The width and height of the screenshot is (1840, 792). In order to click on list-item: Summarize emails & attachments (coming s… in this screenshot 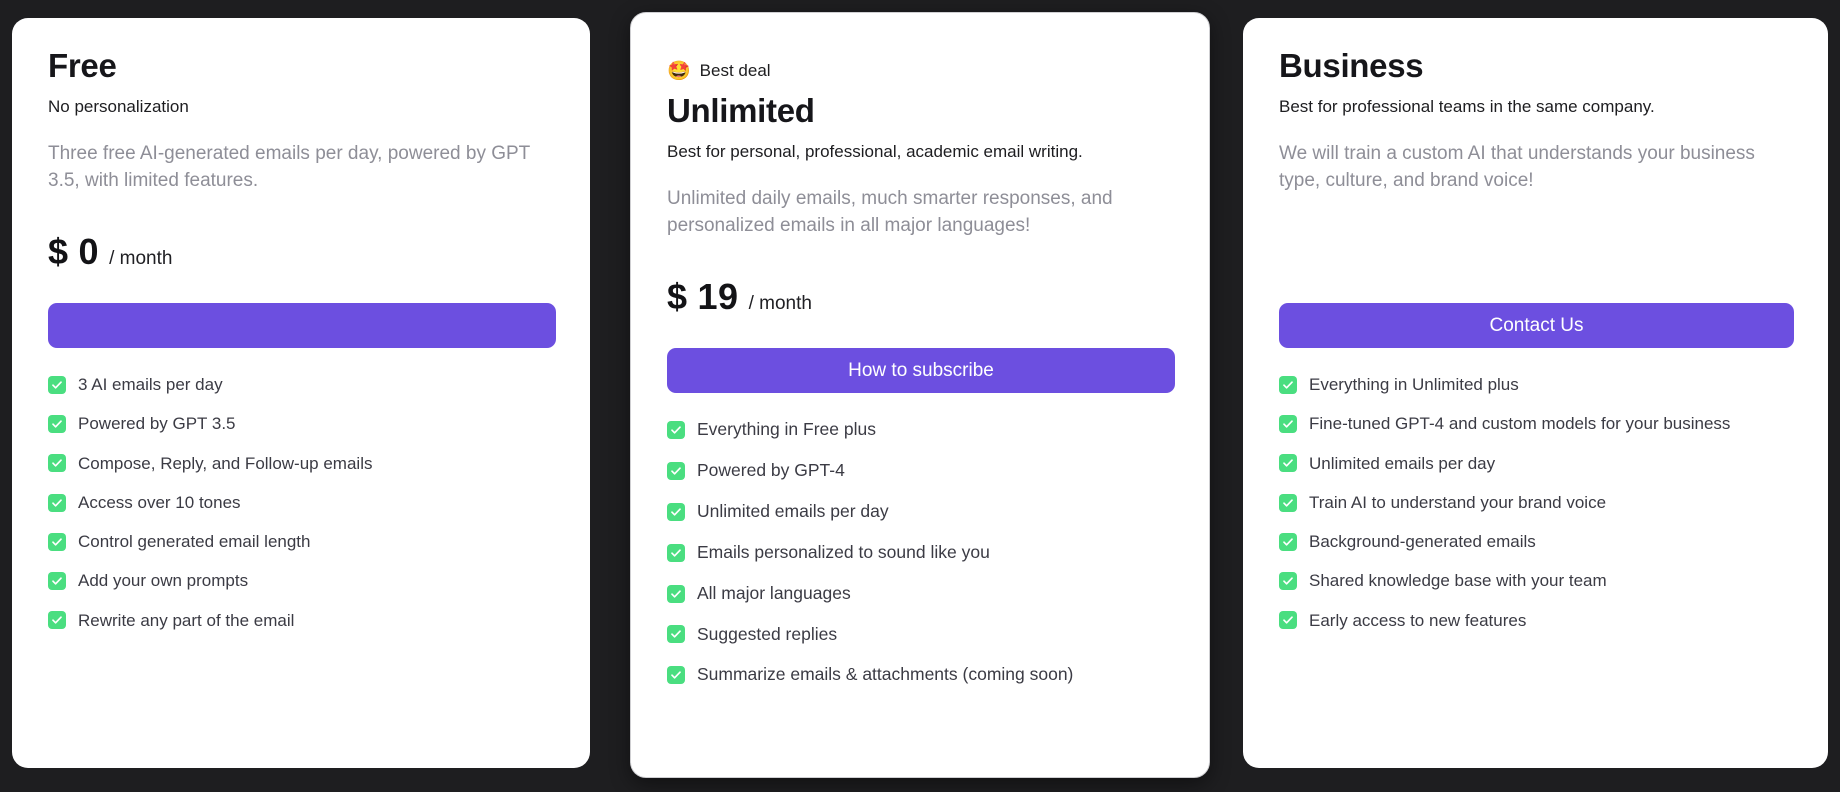, I will do `click(921, 675)`.